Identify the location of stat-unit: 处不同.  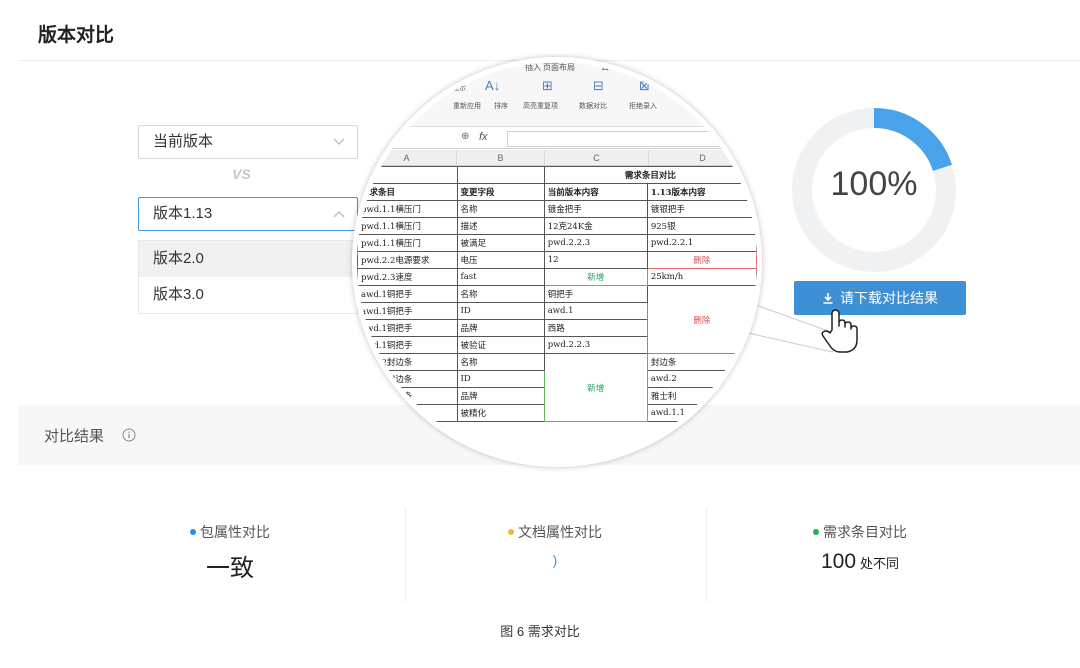
(880, 563).